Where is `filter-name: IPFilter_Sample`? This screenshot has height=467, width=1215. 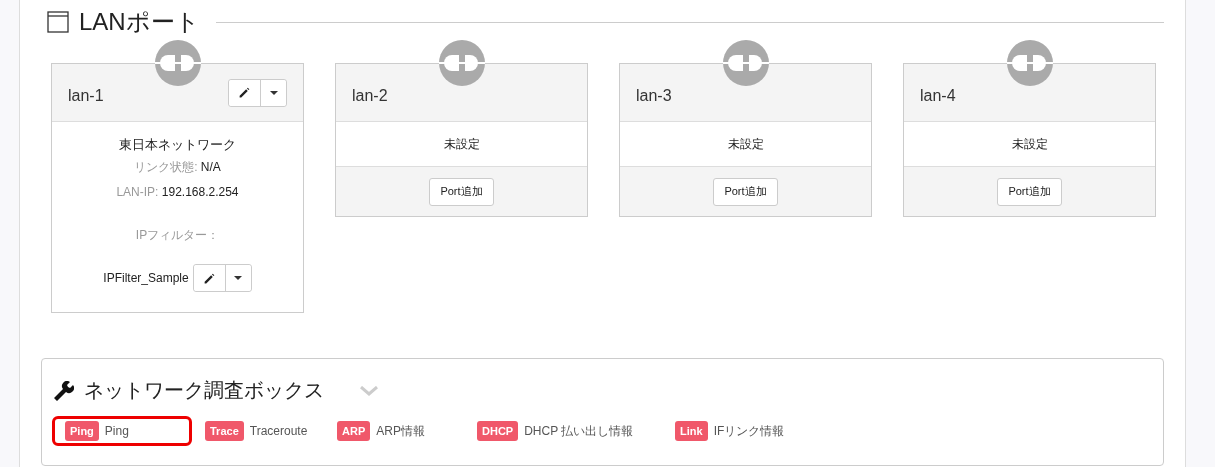
filter-name: IPFilter_Sample is located at coordinates (146, 278).